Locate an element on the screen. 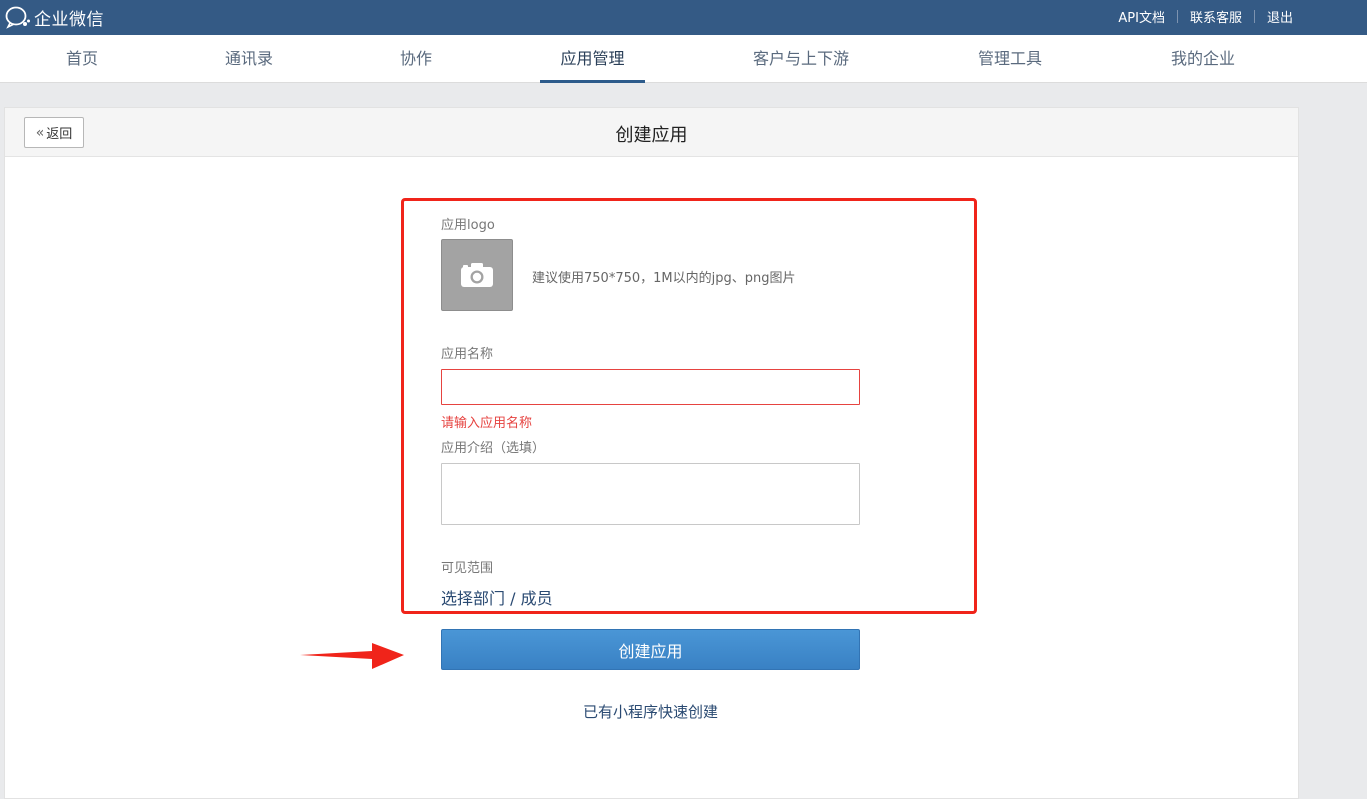 This screenshot has height=799, width=1367. top-bar: 企业微信 API文档 联系客服 退出 is located at coordinates (683, 17).